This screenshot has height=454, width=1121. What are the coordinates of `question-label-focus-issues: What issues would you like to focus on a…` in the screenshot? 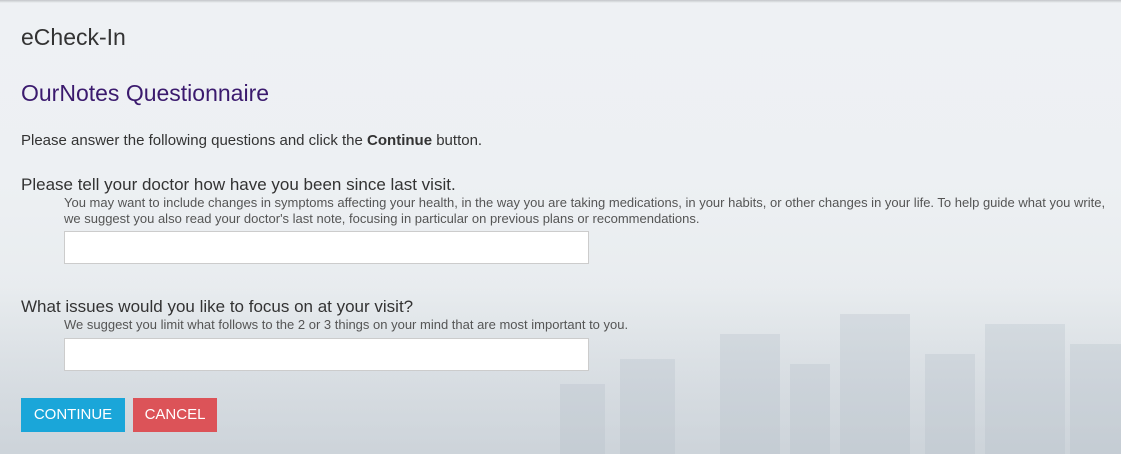 It's located at (217, 306).